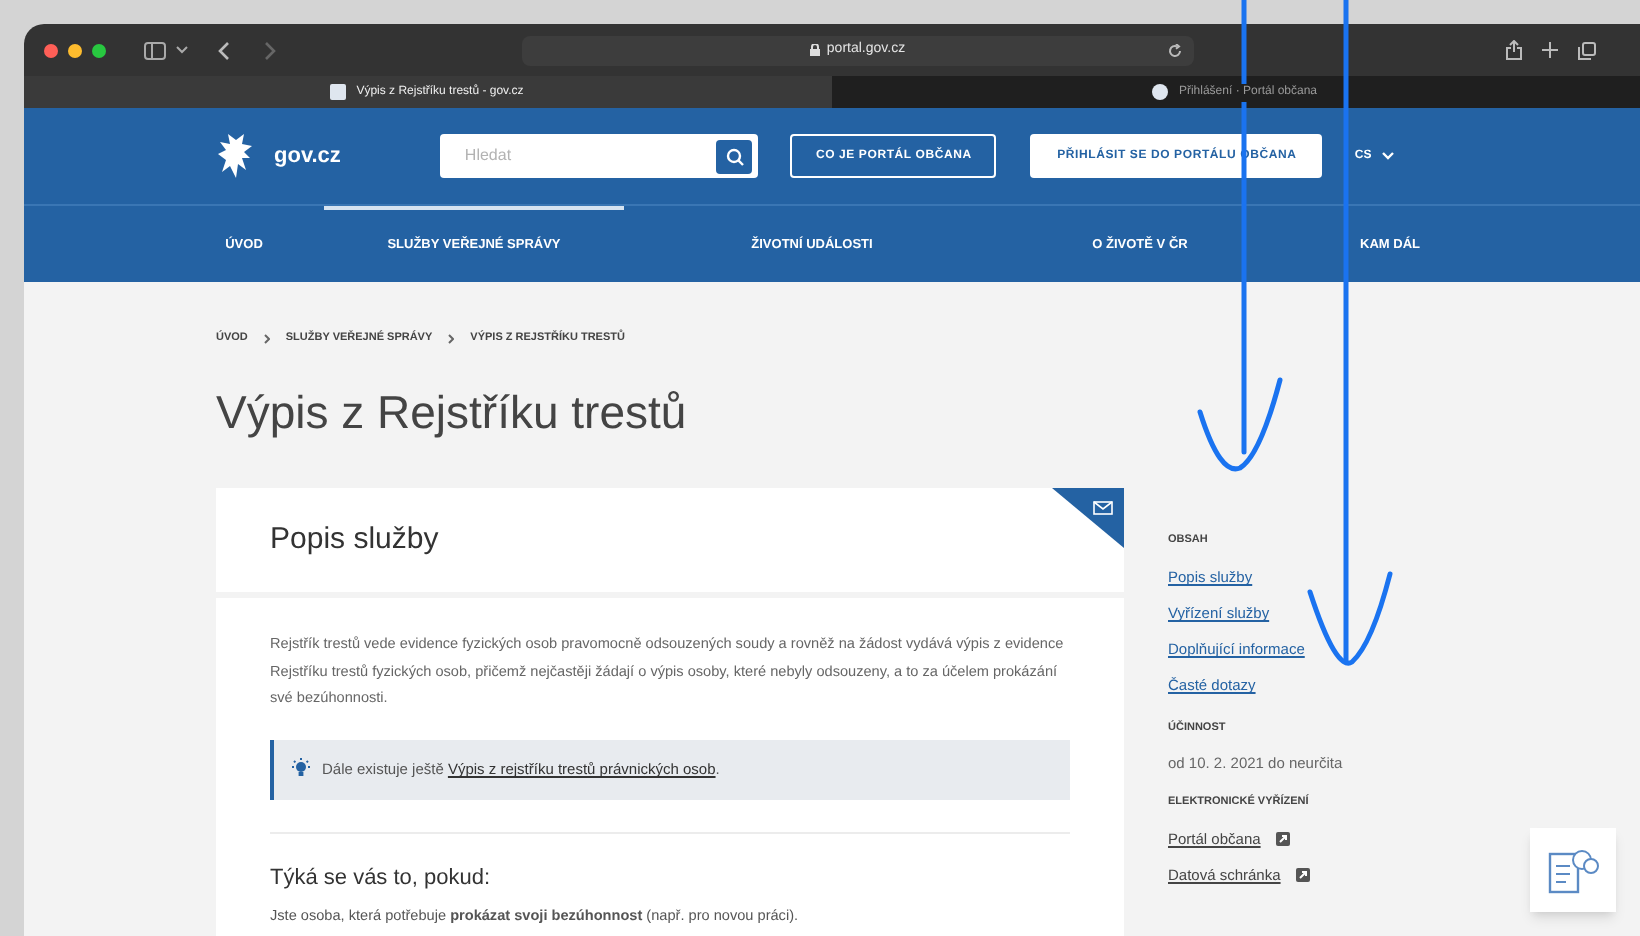  What do you see at coordinates (307, 156) in the screenshot?
I see `logo-text: gov.cz` at bounding box center [307, 156].